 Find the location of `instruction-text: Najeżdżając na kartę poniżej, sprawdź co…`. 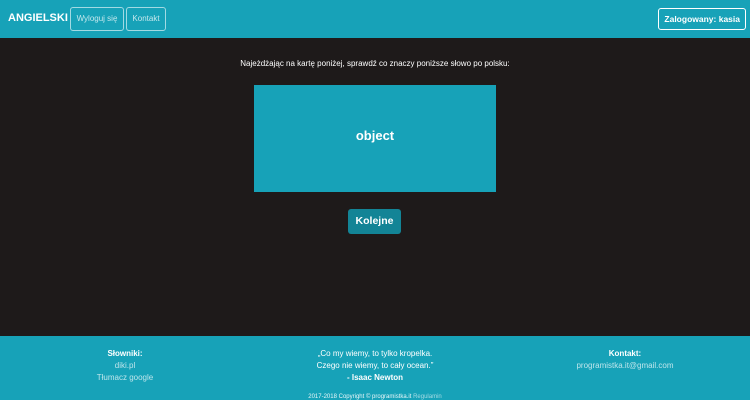

instruction-text: Najeżdżając na kartę poniżej, sprawdź co… is located at coordinates (375, 63).